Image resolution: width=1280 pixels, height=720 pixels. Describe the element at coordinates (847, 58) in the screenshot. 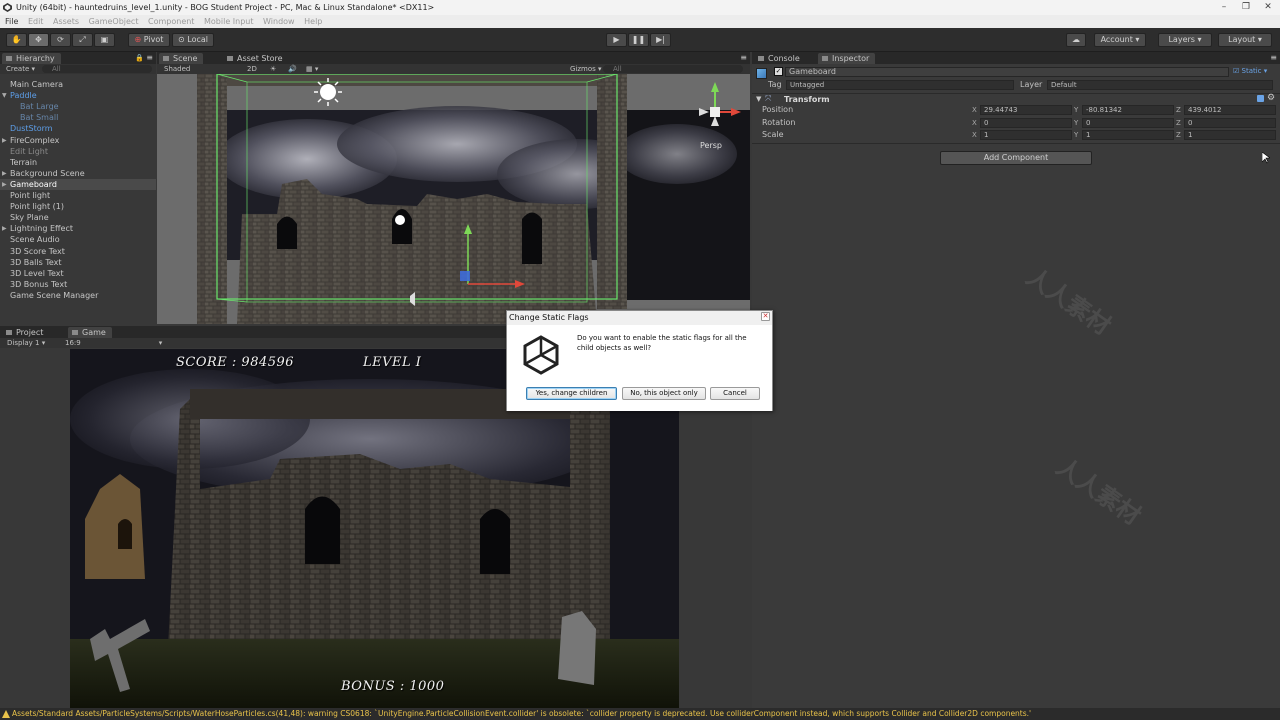

I see `tab-inspector: Inspector` at that location.